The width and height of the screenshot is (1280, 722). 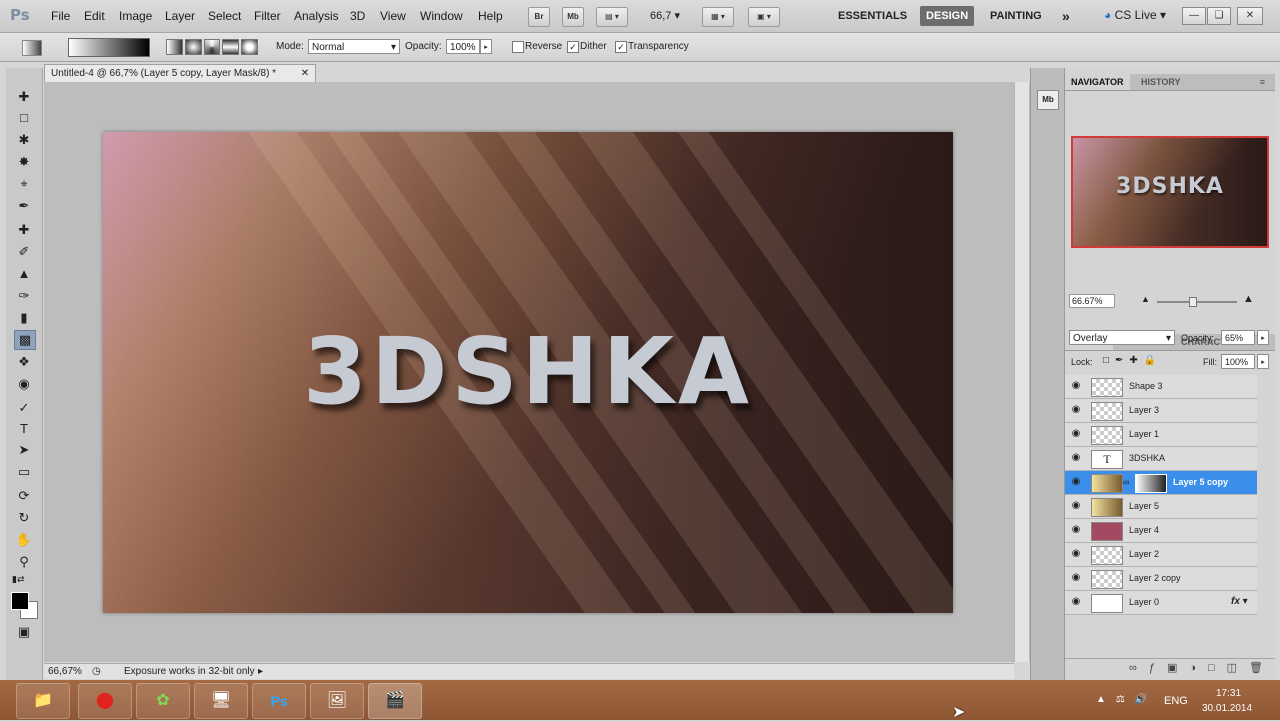 I want to click on vertical-scrollbar, so click(x=1021, y=372).